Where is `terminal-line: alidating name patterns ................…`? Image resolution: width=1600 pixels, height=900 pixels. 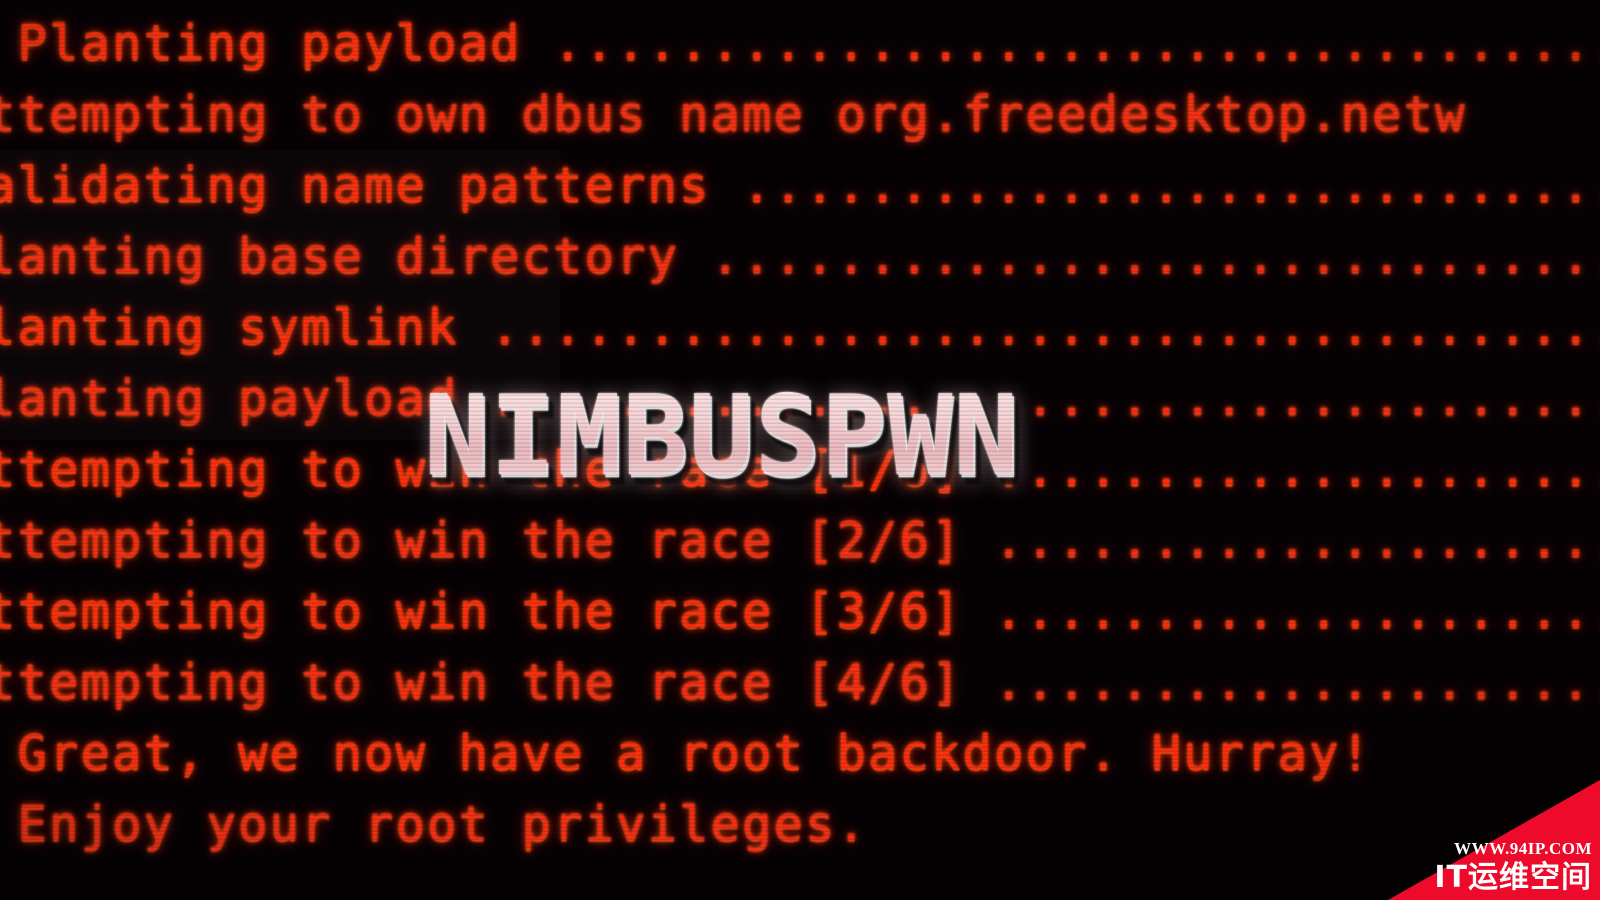 terminal-line: alidating name patterns ................… is located at coordinates (800, 185).